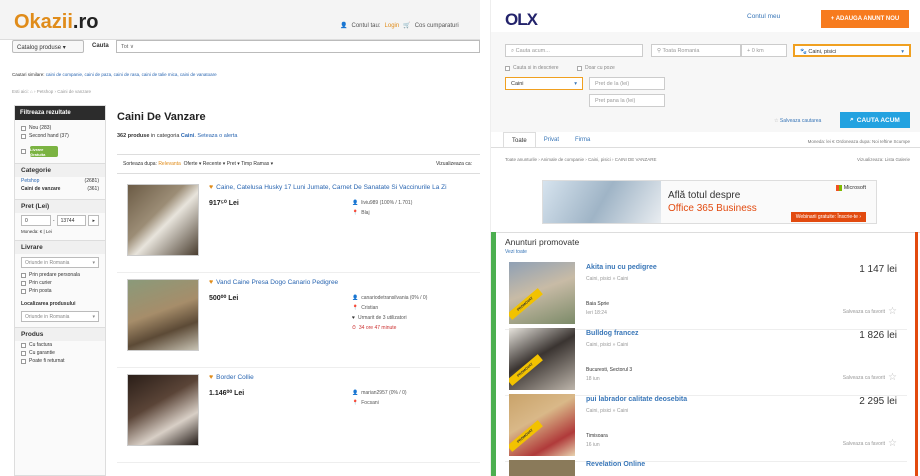  Describe the element at coordinates (602, 202) in the screenshot. I see `ad-image` at that location.